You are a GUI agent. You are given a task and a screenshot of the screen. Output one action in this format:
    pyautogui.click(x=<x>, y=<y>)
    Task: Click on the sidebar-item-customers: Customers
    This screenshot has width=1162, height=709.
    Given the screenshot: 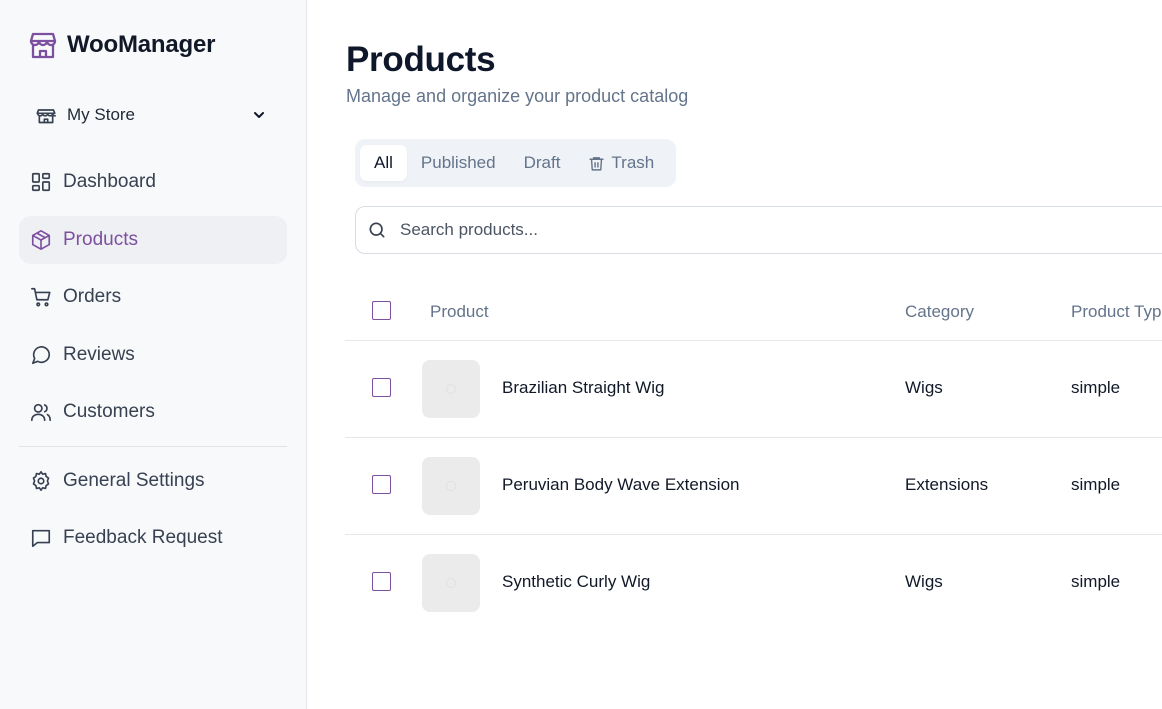 What is the action you would take?
    pyautogui.click(x=153, y=412)
    